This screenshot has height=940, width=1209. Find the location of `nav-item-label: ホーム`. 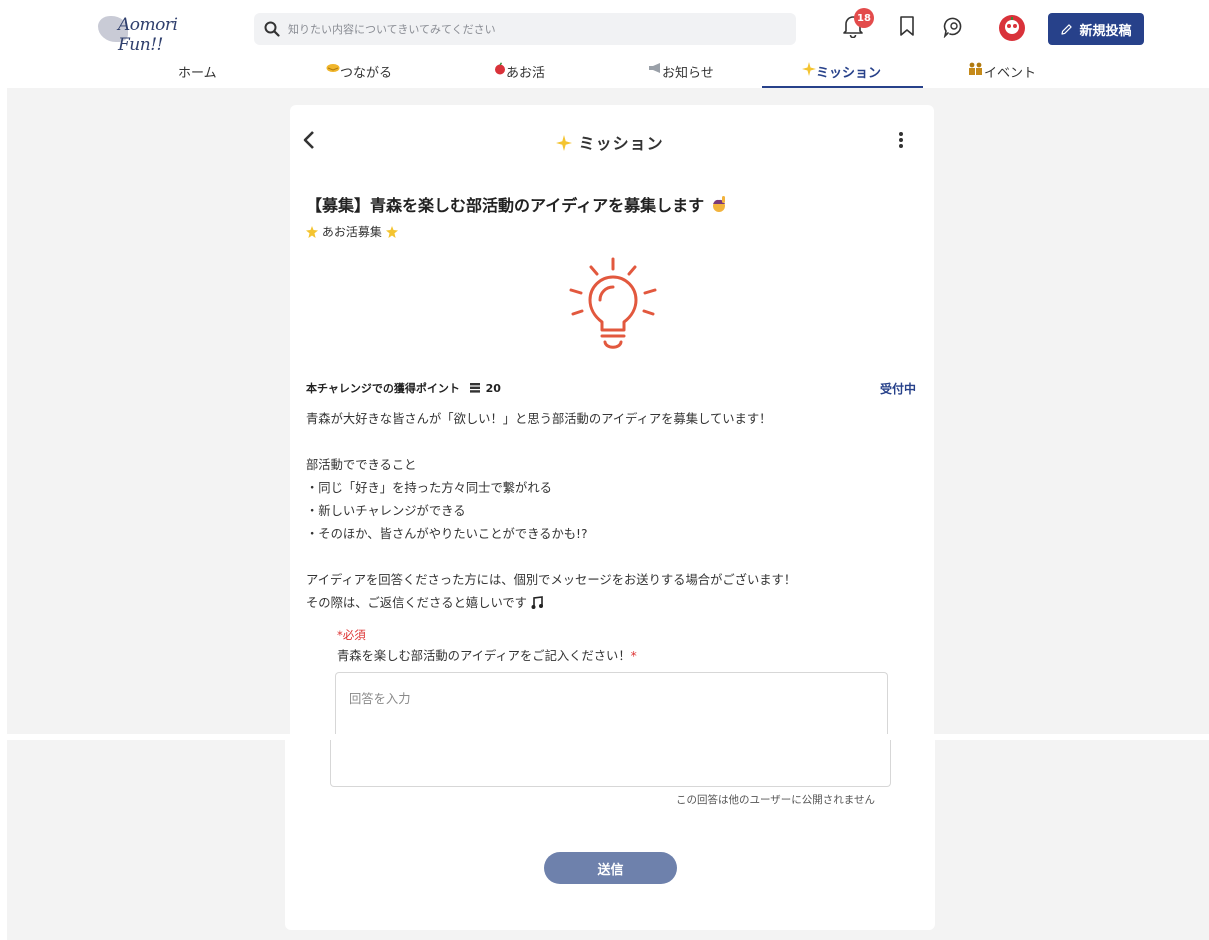

nav-item-label: ホーム is located at coordinates (197, 73).